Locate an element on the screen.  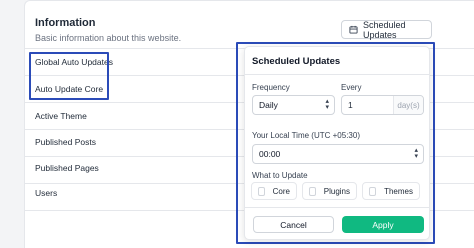
time-value: 00:00 is located at coordinates (270, 154).